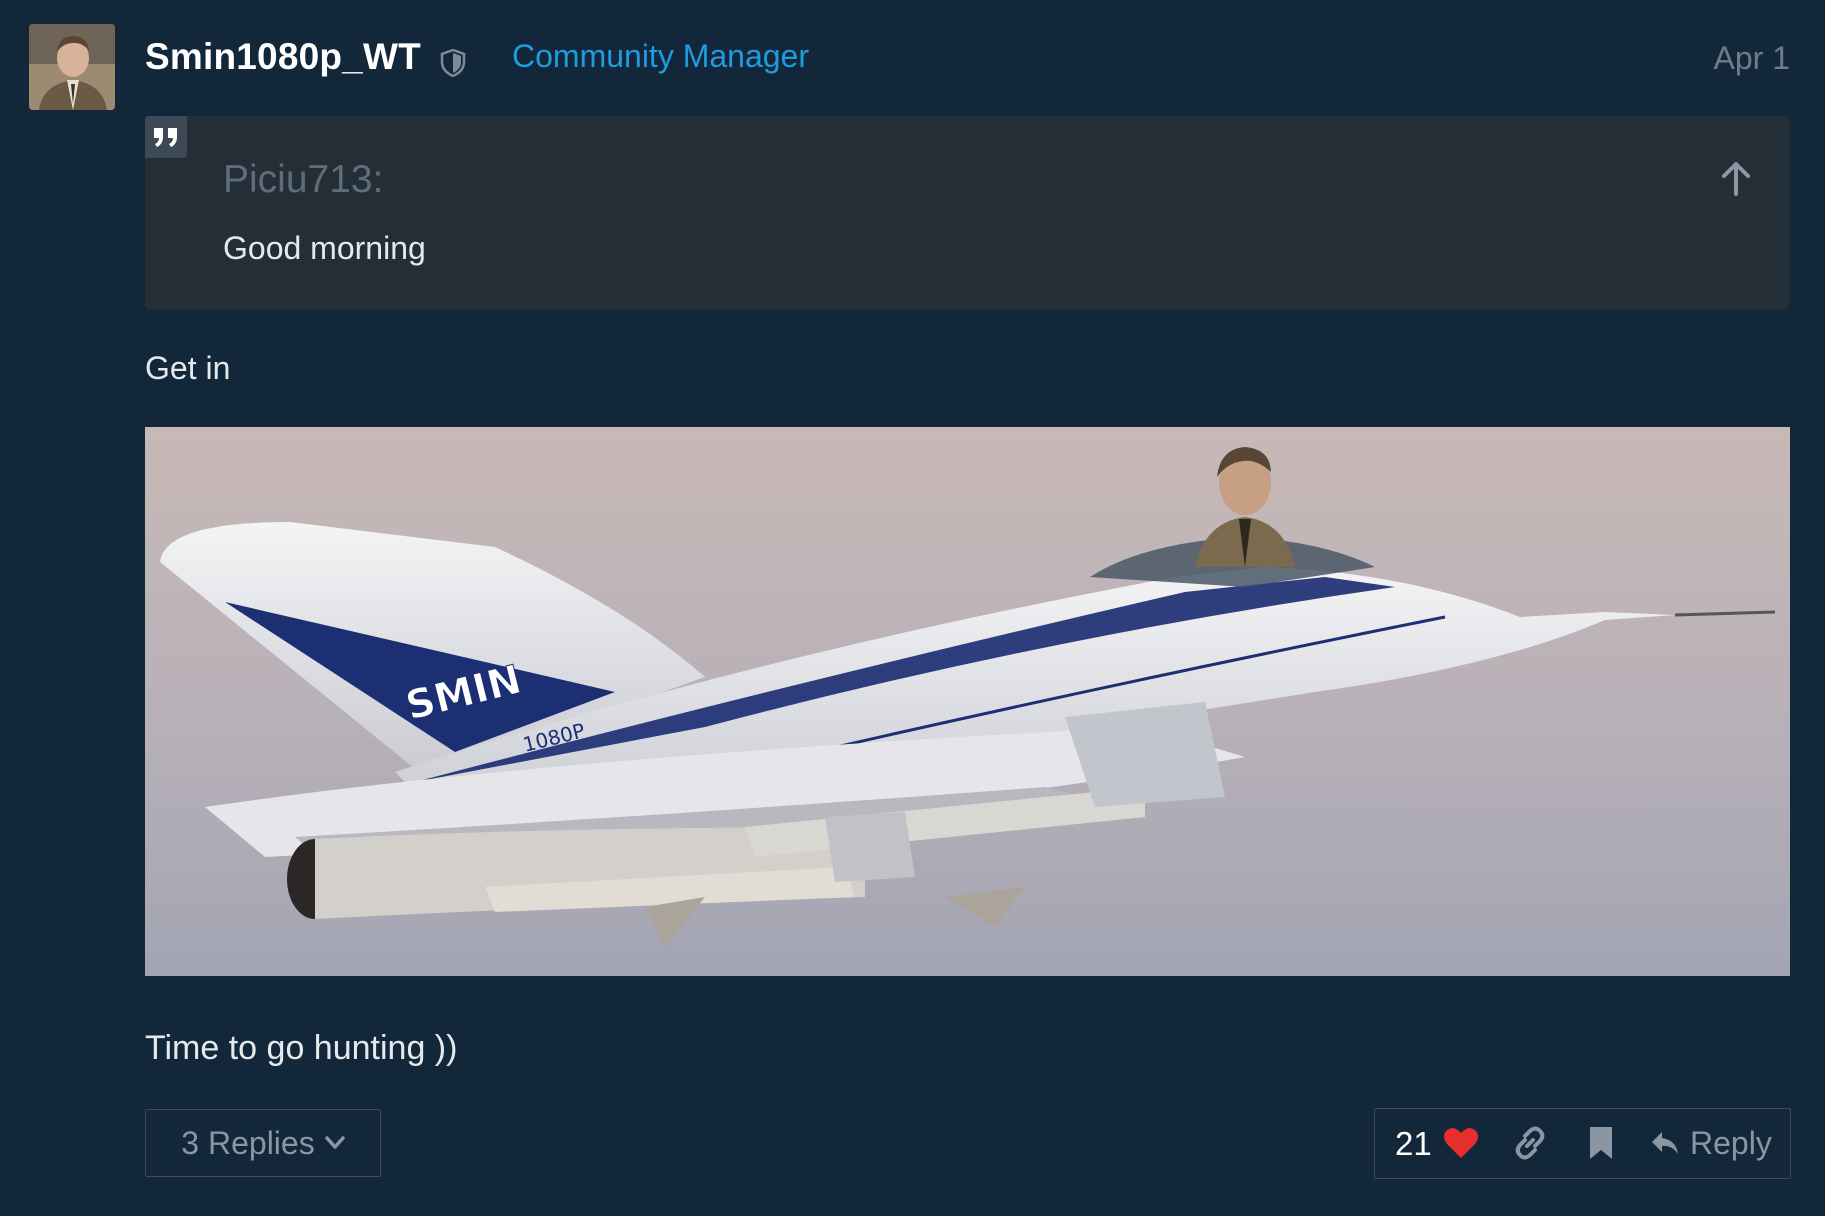 This screenshot has width=1825, height=1216. I want to click on reply-button: Reply, so click(1711, 1143).